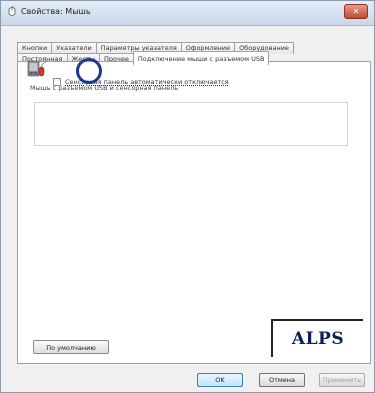  I want to click on ok-button: OK, so click(220, 380).